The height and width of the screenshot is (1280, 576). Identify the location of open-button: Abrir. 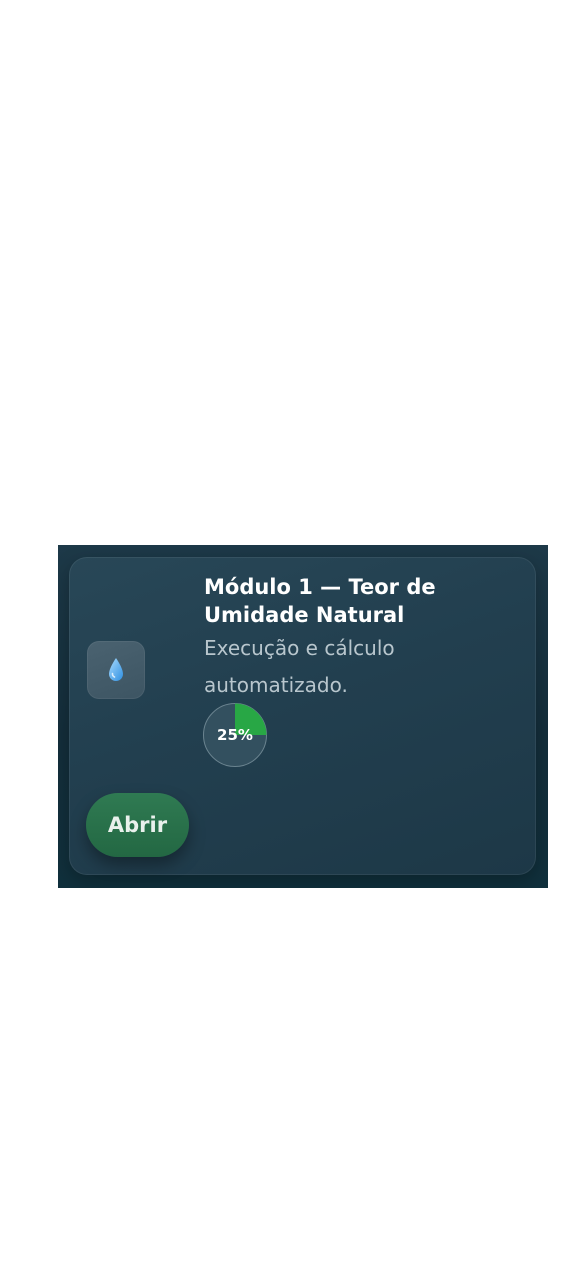
(137, 825).